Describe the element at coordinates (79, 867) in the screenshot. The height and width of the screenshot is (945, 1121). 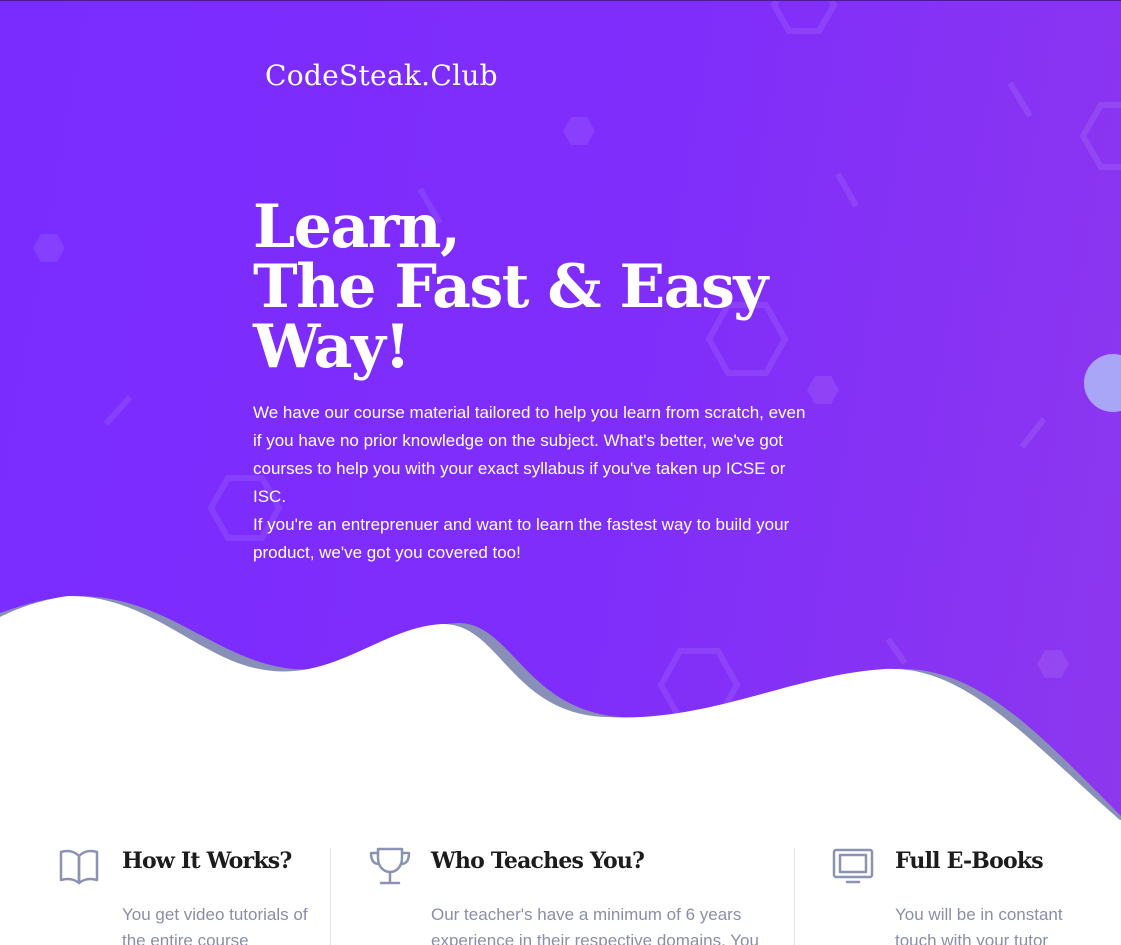
I see `book-icon` at that location.